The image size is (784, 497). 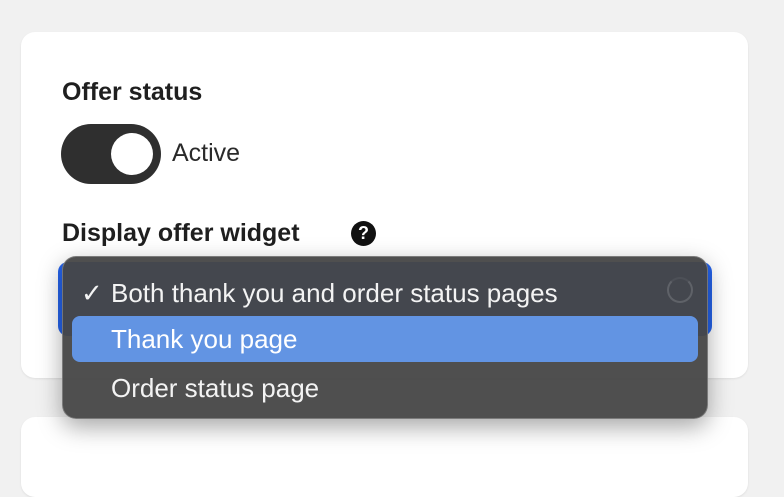 I want to click on question-circle-icon: ?, so click(x=363, y=233).